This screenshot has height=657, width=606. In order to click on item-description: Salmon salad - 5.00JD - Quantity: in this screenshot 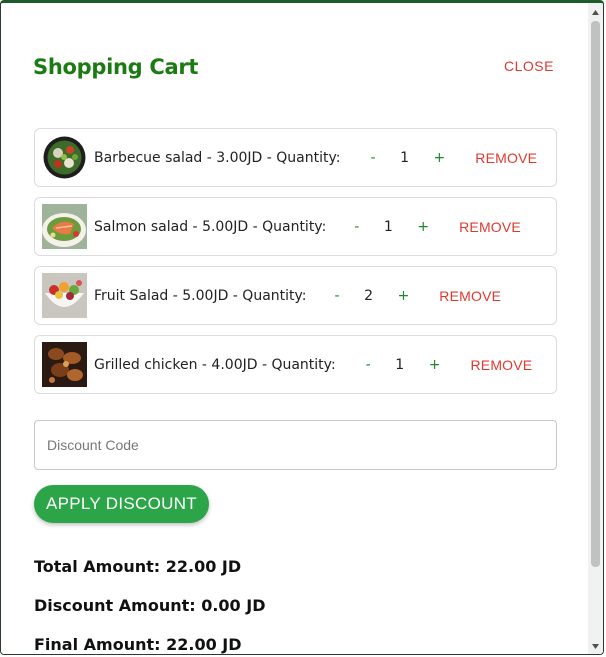, I will do `click(210, 226)`.